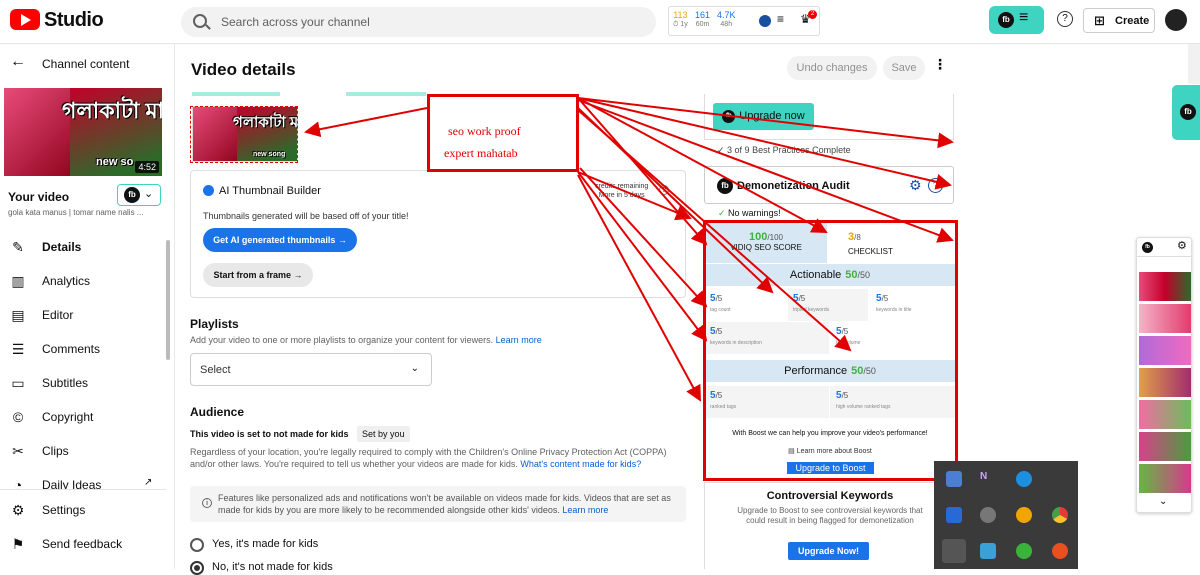 The height and width of the screenshot is (575, 1200). I want to click on arrow-to-ranked-tags, so click(639, 288).